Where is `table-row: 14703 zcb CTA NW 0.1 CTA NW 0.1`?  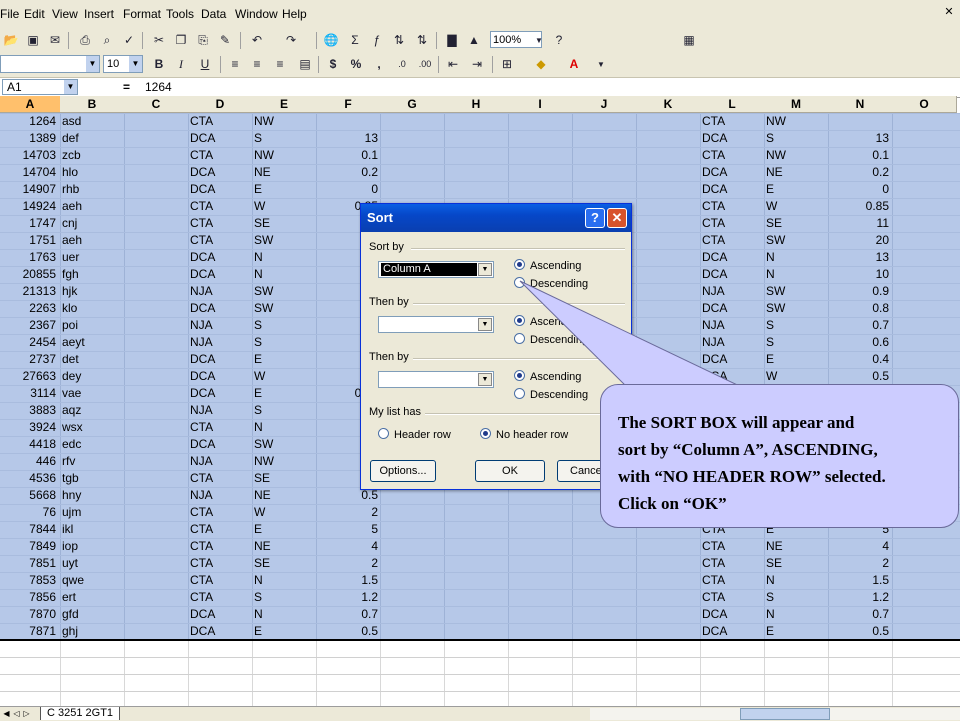
table-row: 14703 zcb CTA NW 0.1 CTA NW 0.1 is located at coordinates (480, 155).